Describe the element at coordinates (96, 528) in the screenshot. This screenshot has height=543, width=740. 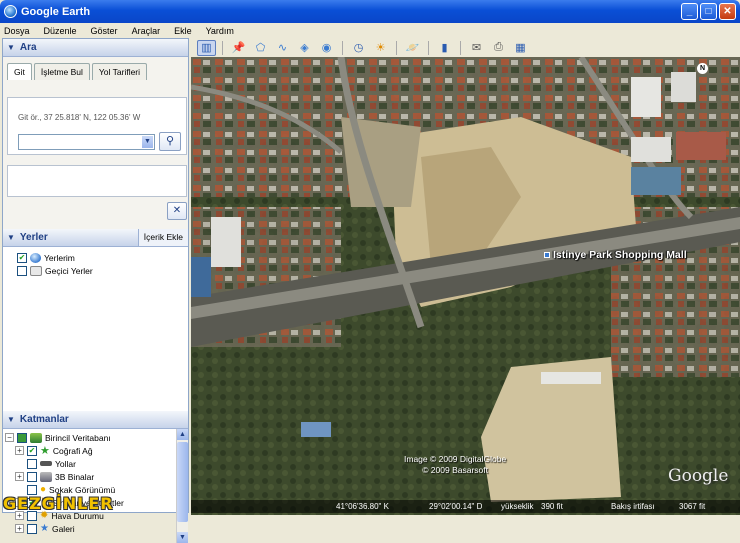
I see `layer-item-gallery: + ★ Galeri` at that location.